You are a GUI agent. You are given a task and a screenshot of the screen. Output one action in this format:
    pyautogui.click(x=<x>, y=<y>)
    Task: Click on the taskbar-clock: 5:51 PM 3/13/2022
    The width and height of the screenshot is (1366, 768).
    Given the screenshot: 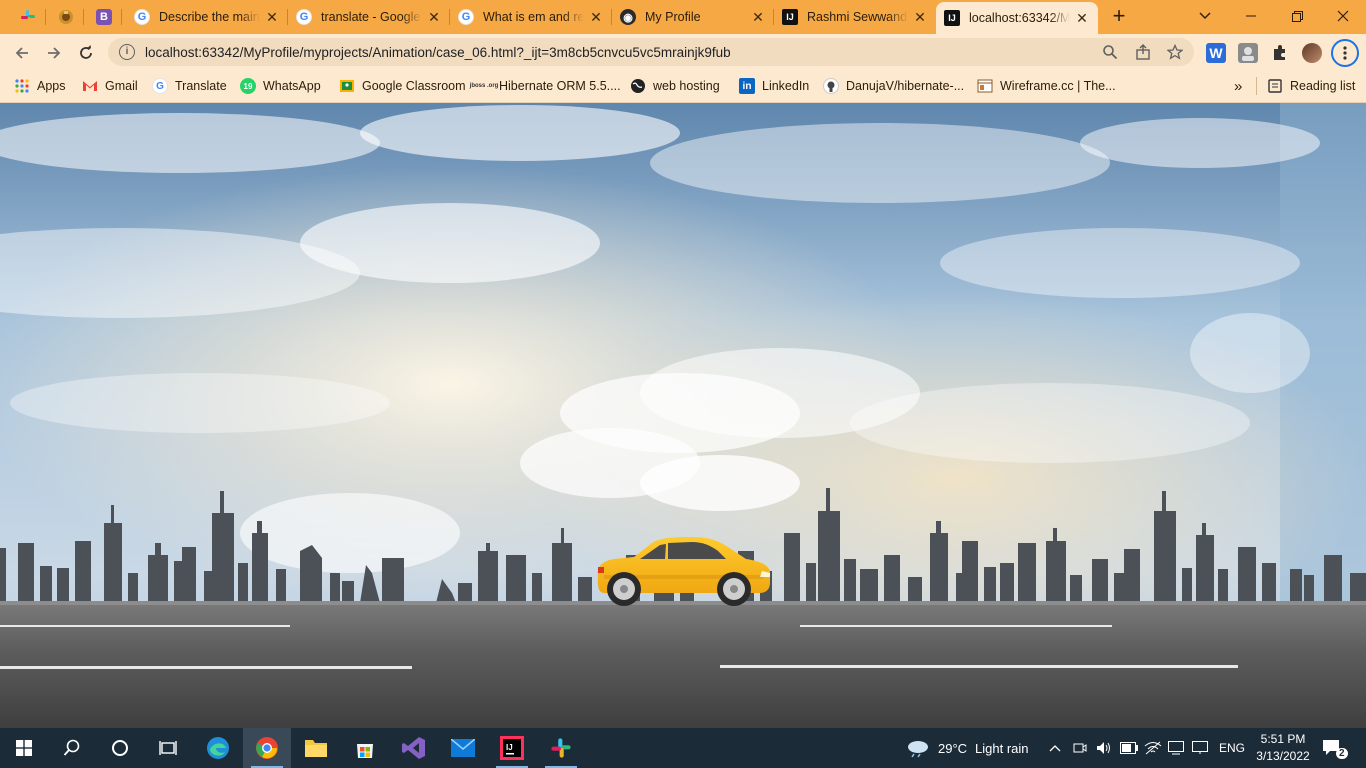 What is the action you would take?
    pyautogui.click(x=1283, y=748)
    